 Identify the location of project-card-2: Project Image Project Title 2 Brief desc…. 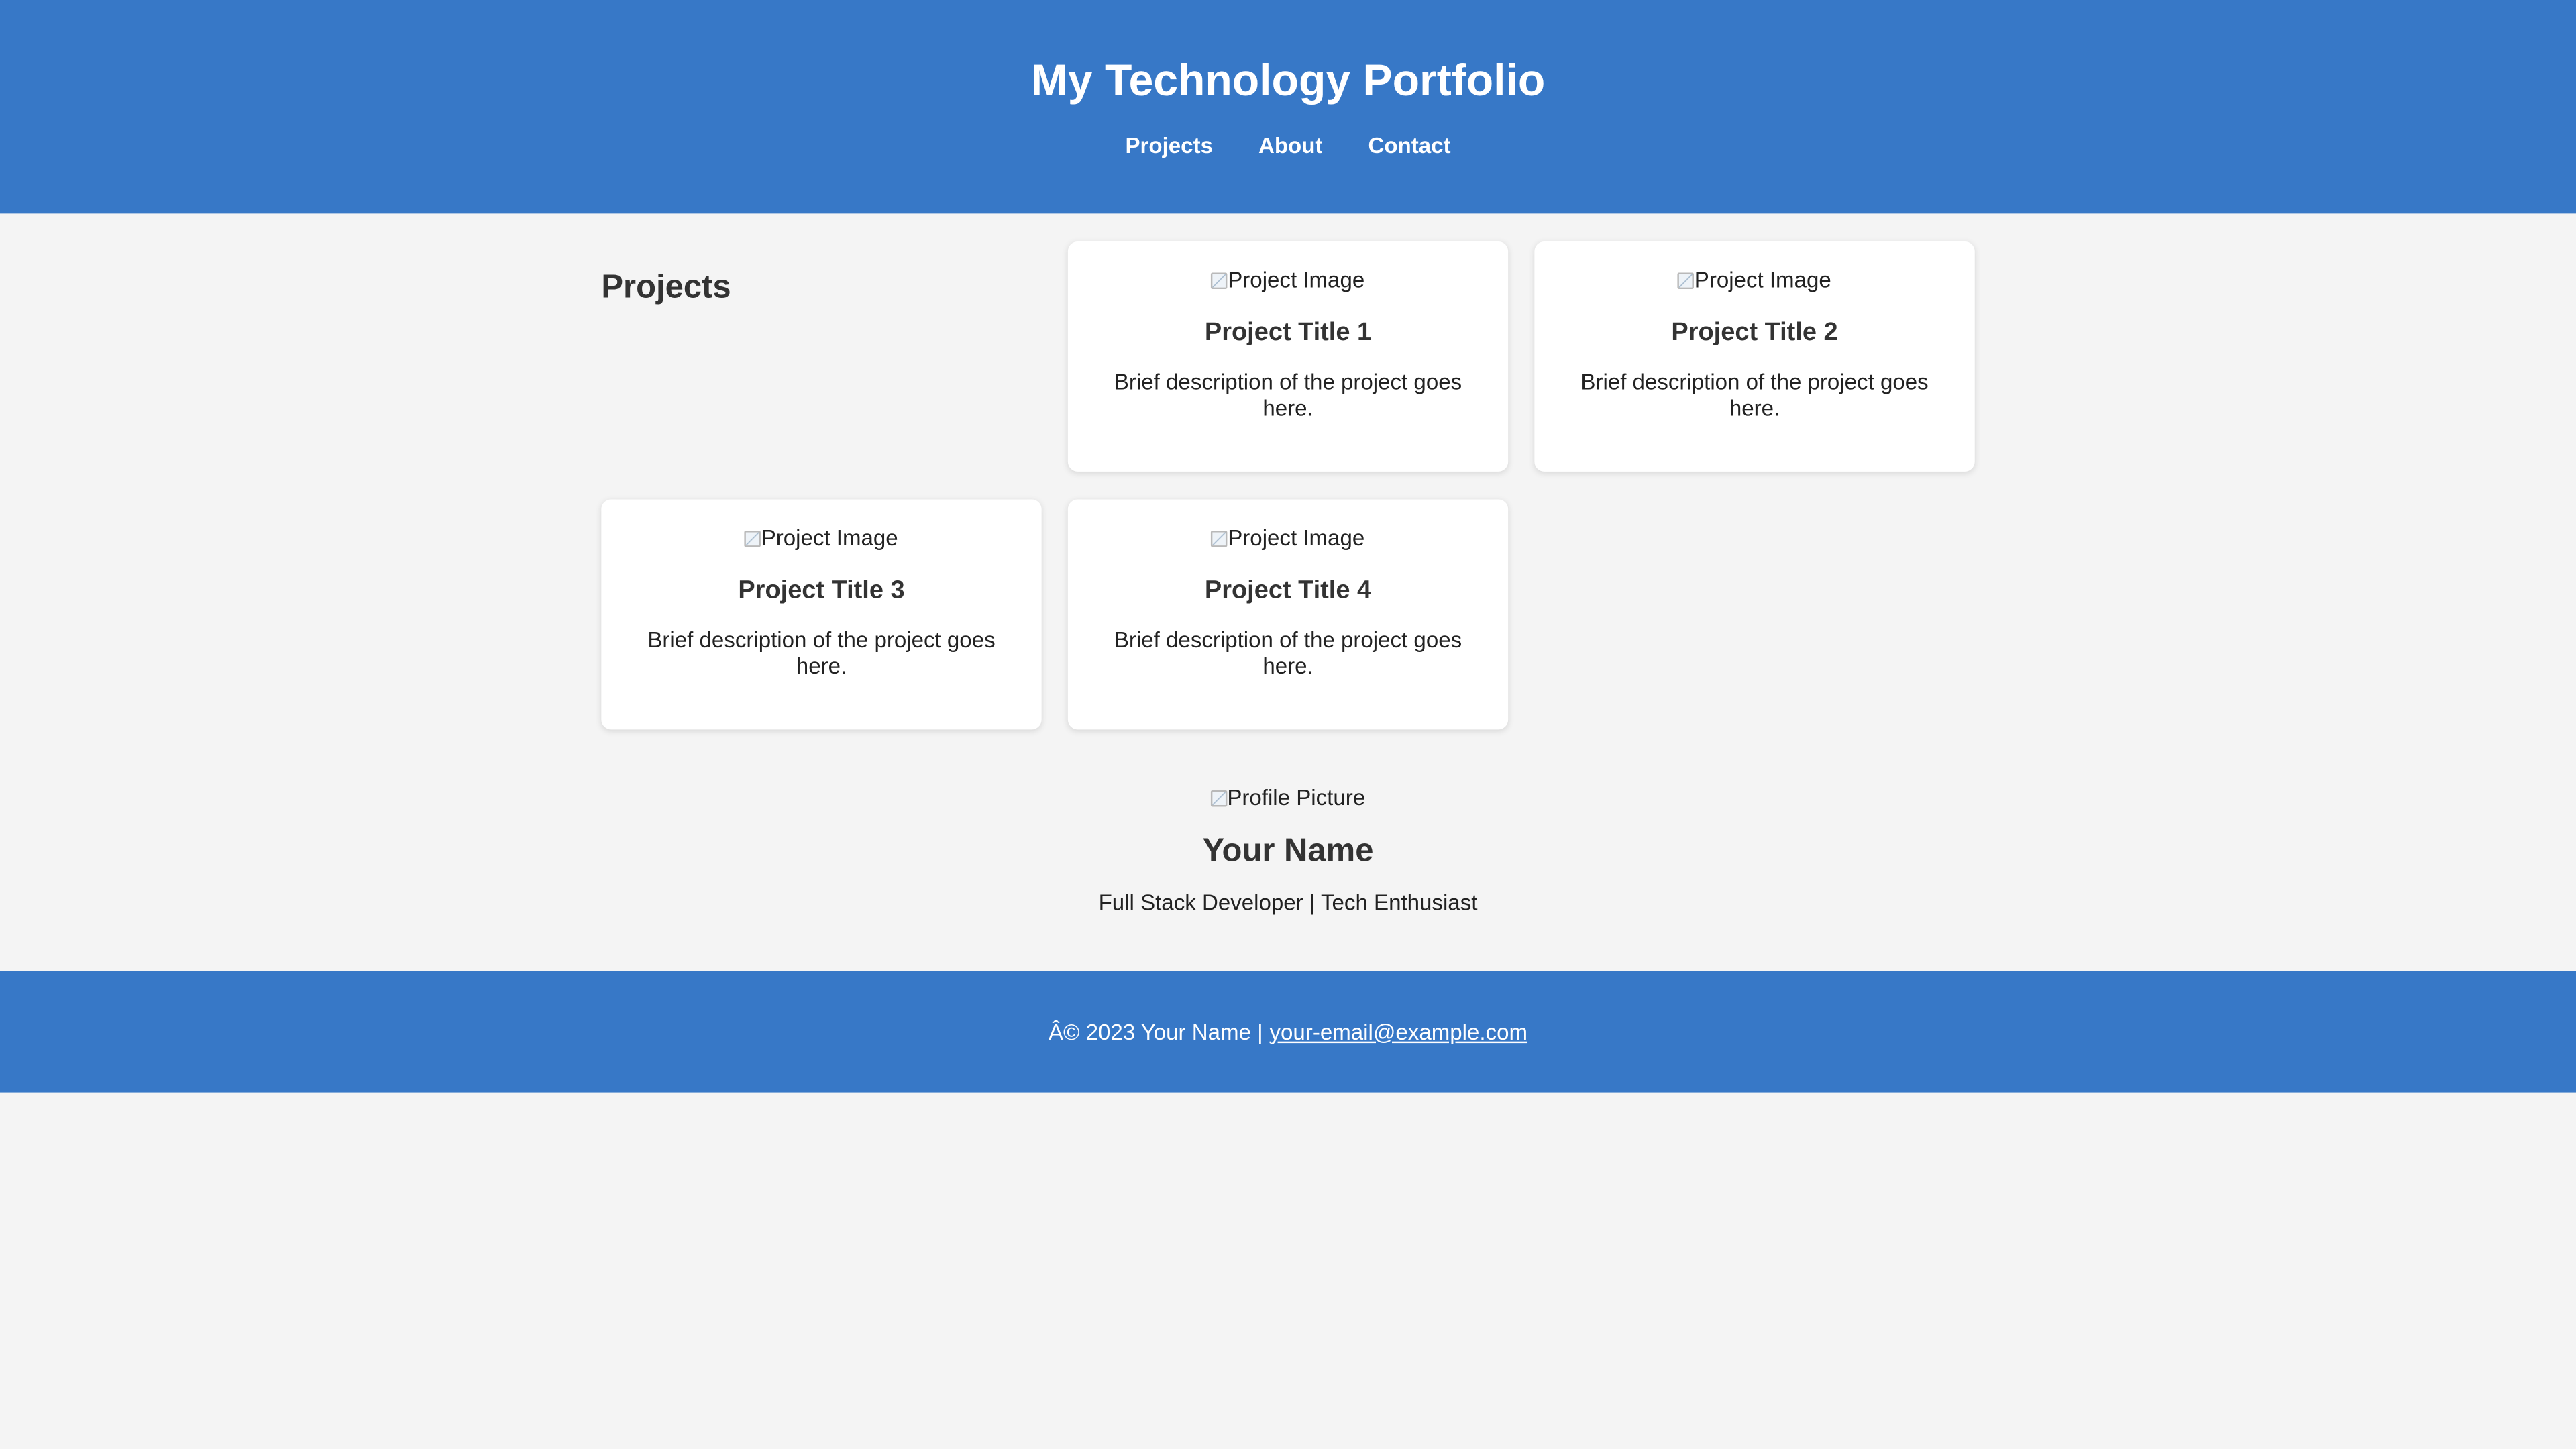
(1754, 356).